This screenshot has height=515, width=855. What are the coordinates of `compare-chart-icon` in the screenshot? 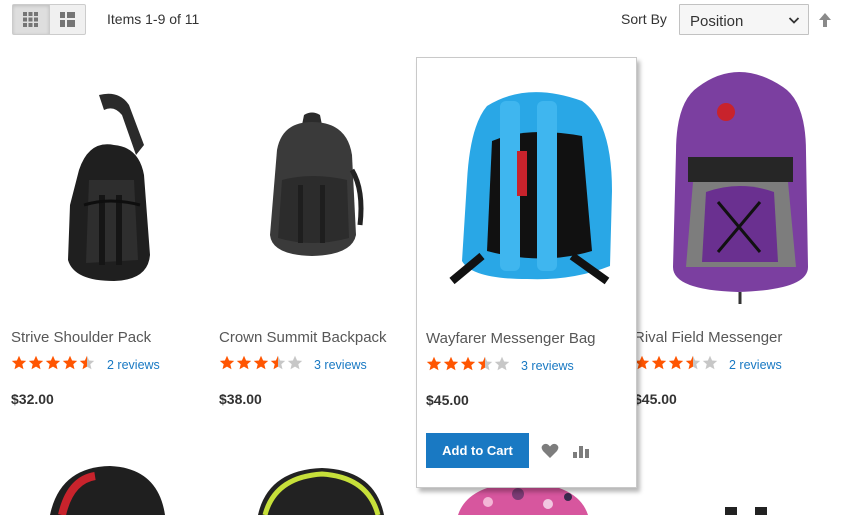 It's located at (581, 451).